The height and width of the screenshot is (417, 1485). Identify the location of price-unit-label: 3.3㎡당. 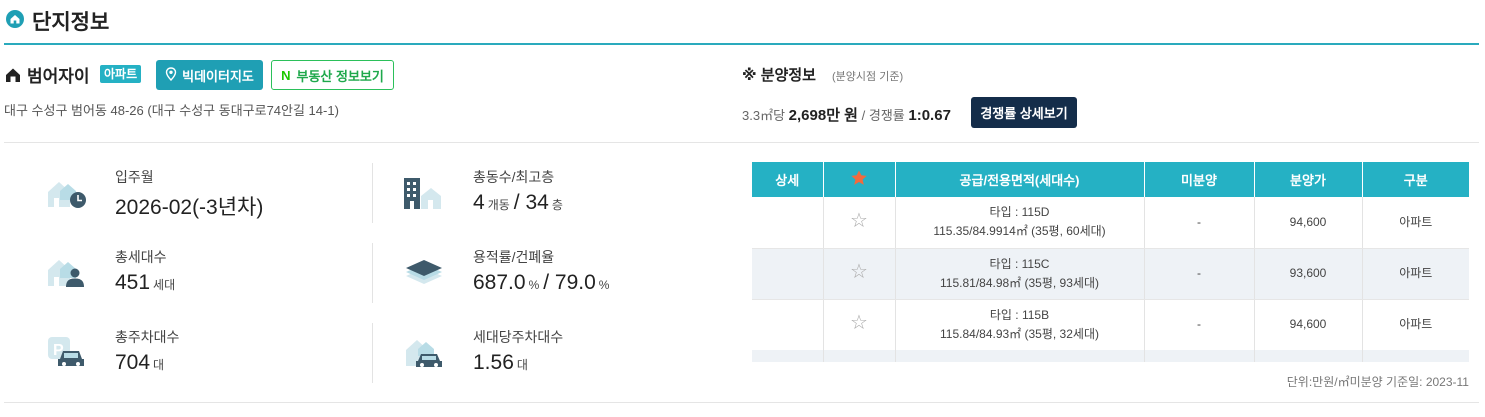
(764, 115).